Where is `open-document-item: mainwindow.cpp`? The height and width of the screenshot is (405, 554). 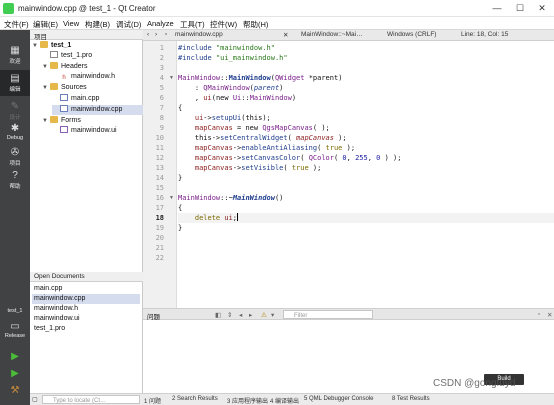
open-document-item: mainwindow.cpp is located at coordinates (86, 299).